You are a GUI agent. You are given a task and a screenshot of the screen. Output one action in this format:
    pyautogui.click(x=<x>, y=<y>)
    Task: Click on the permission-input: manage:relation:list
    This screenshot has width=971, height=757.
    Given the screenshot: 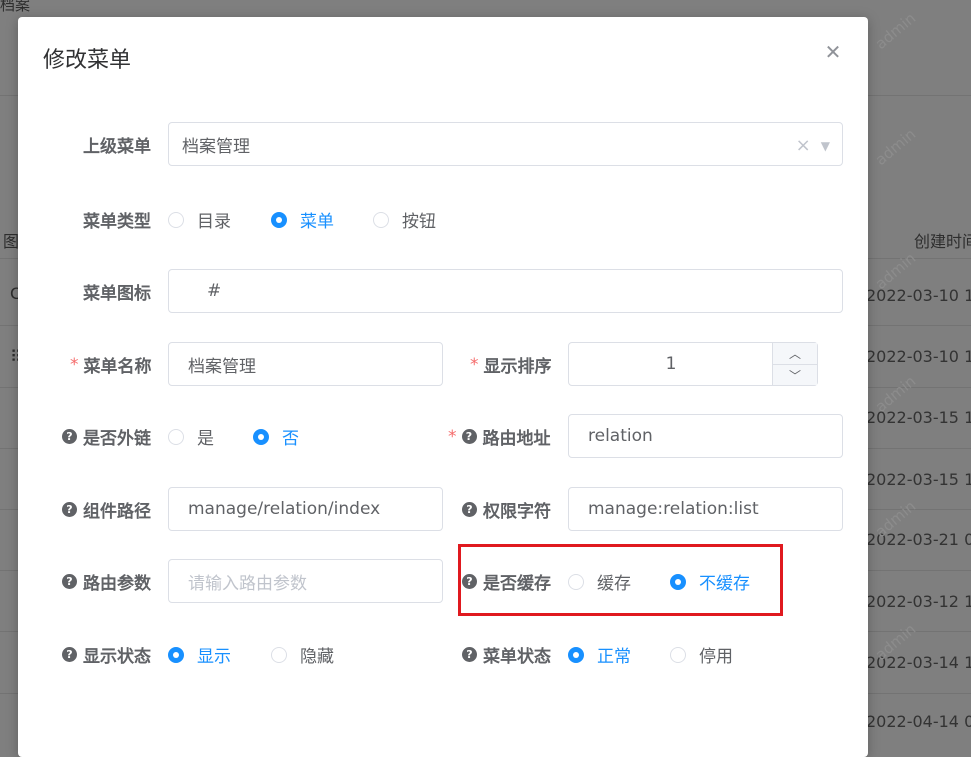 What is the action you would take?
    pyautogui.click(x=705, y=509)
    